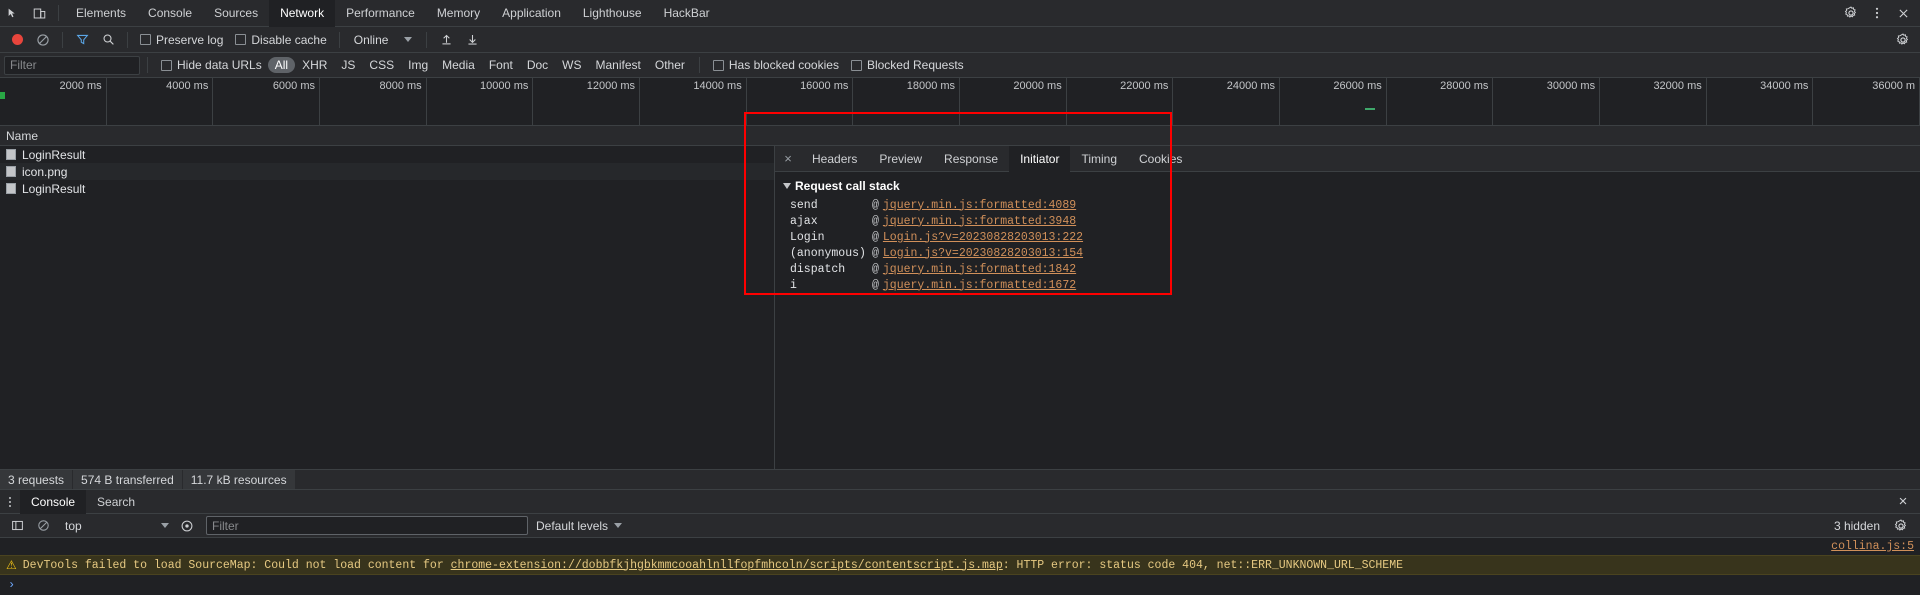  Describe the element at coordinates (1851, 13) in the screenshot. I see `settings-gear-icon` at that location.